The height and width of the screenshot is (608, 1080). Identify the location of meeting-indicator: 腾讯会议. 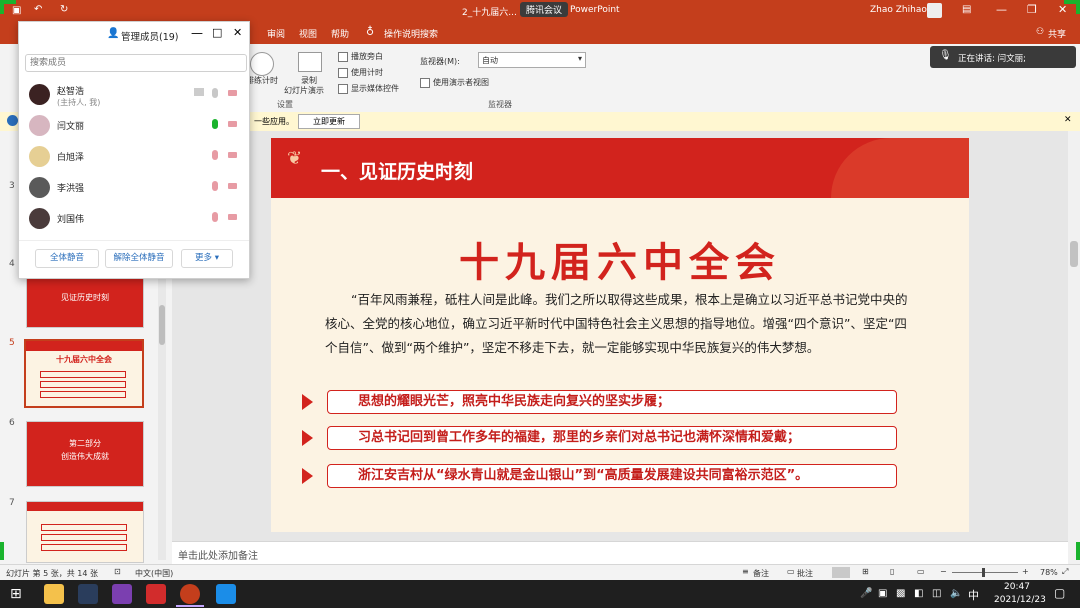
(544, 9).